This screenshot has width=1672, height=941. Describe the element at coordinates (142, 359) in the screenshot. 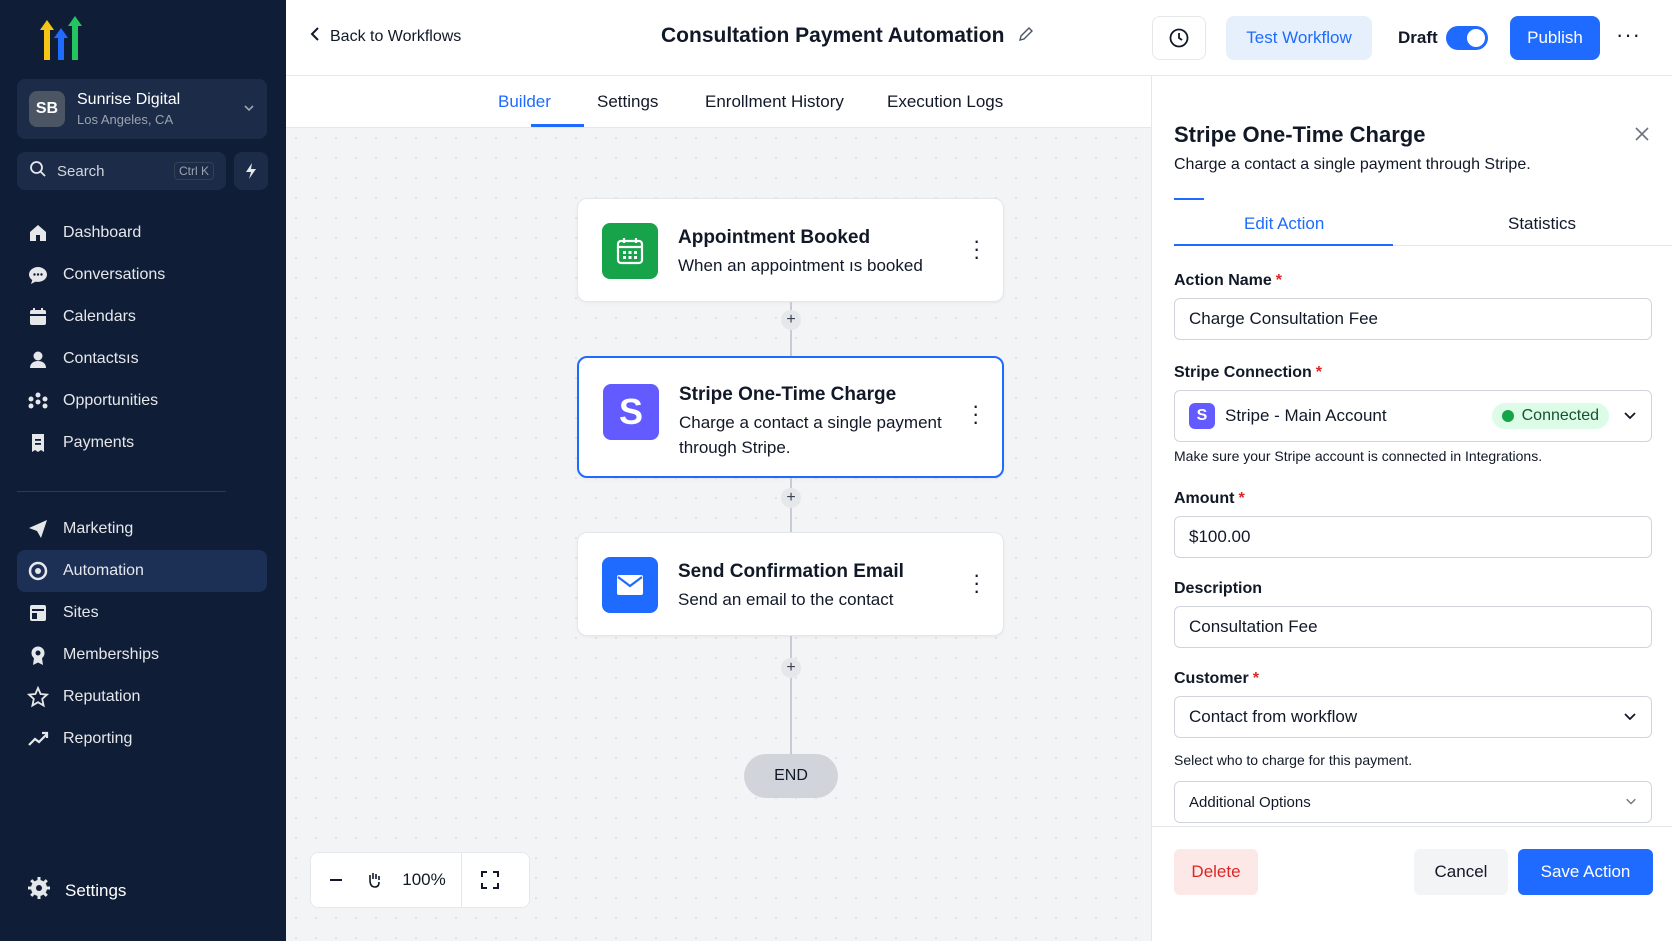

I see `sidebar-item-contacts: Contactsıs` at that location.